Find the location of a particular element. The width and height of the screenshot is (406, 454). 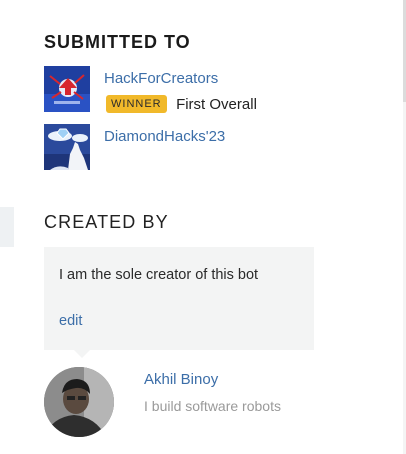

member-avatar-icon is located at coordinates (79, 402).